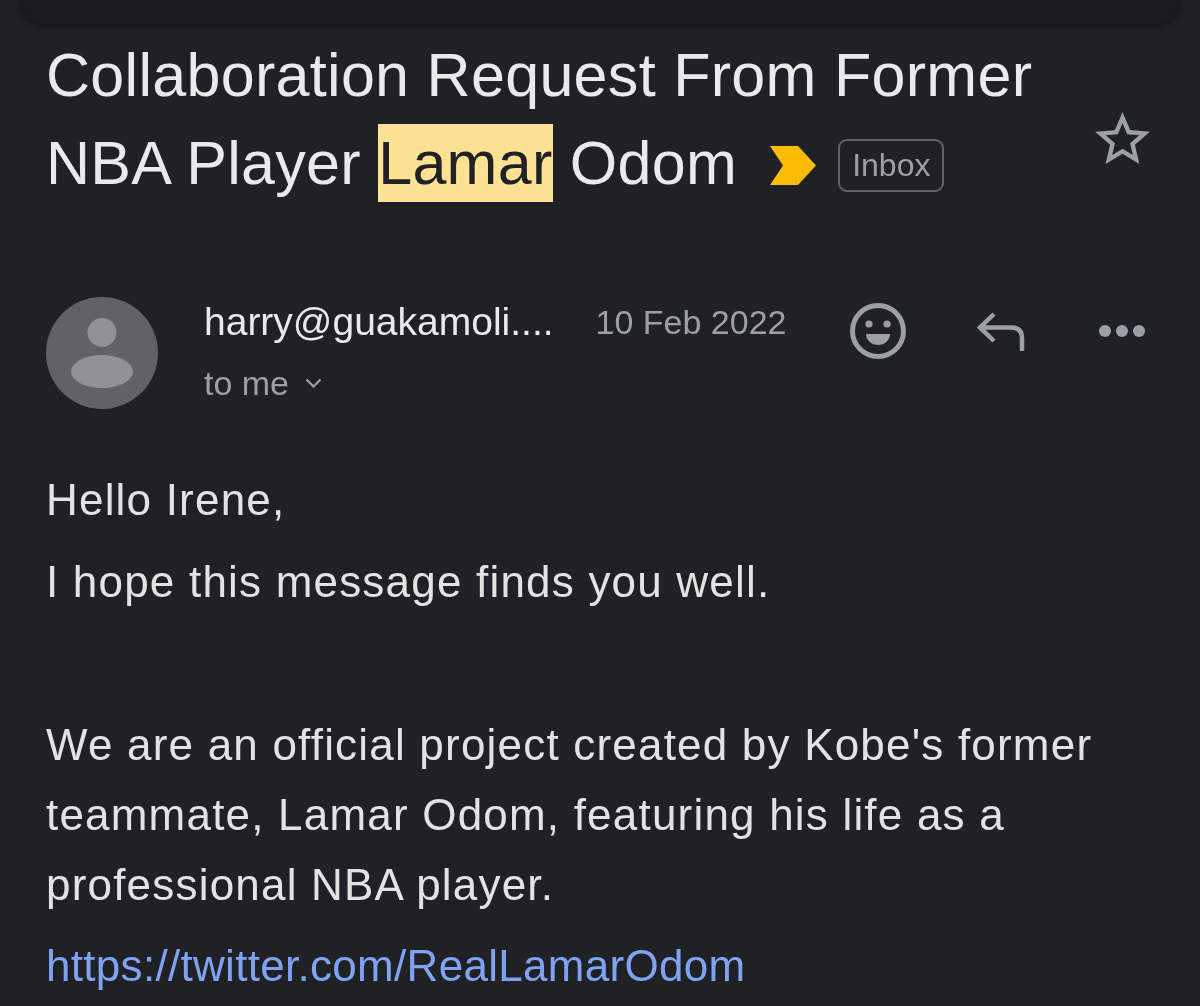  Describe the element at coordinates (396, 966) in the screenshot. I see `link: https://twitter.com/RealLamarOdom` at that location.